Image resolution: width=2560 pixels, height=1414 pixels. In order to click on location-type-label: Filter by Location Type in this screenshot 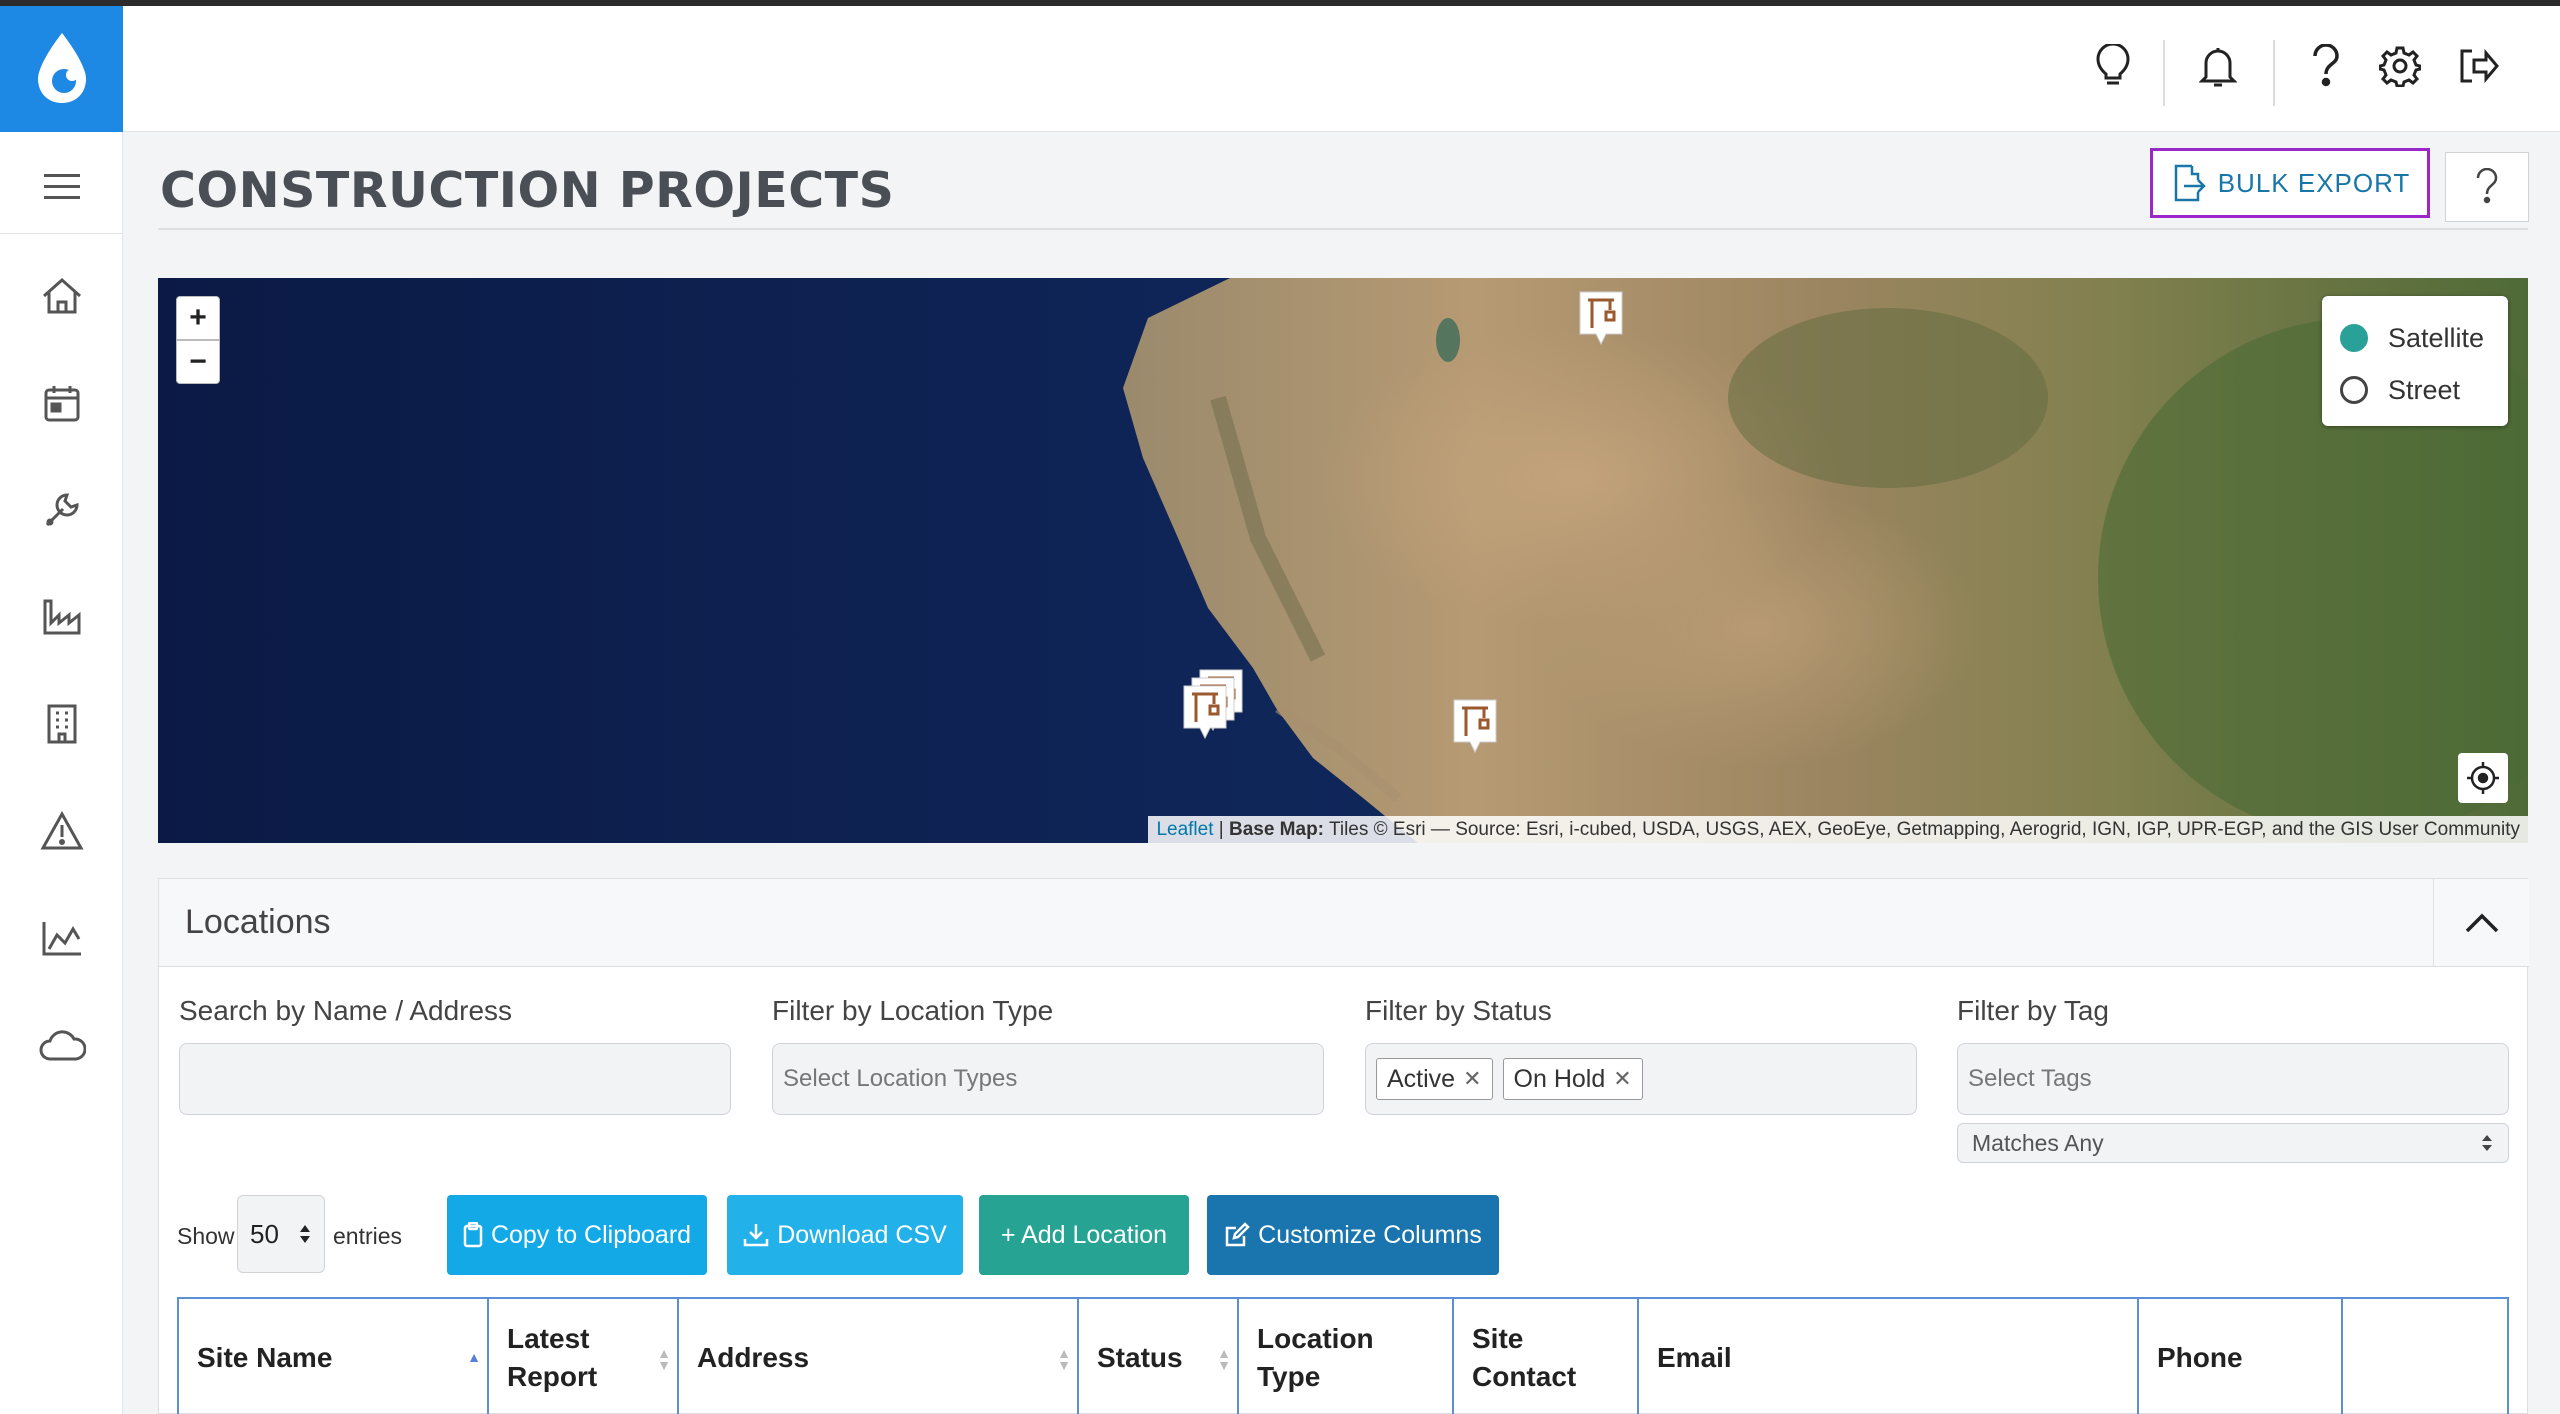, I will do `click(913, 1010)`.